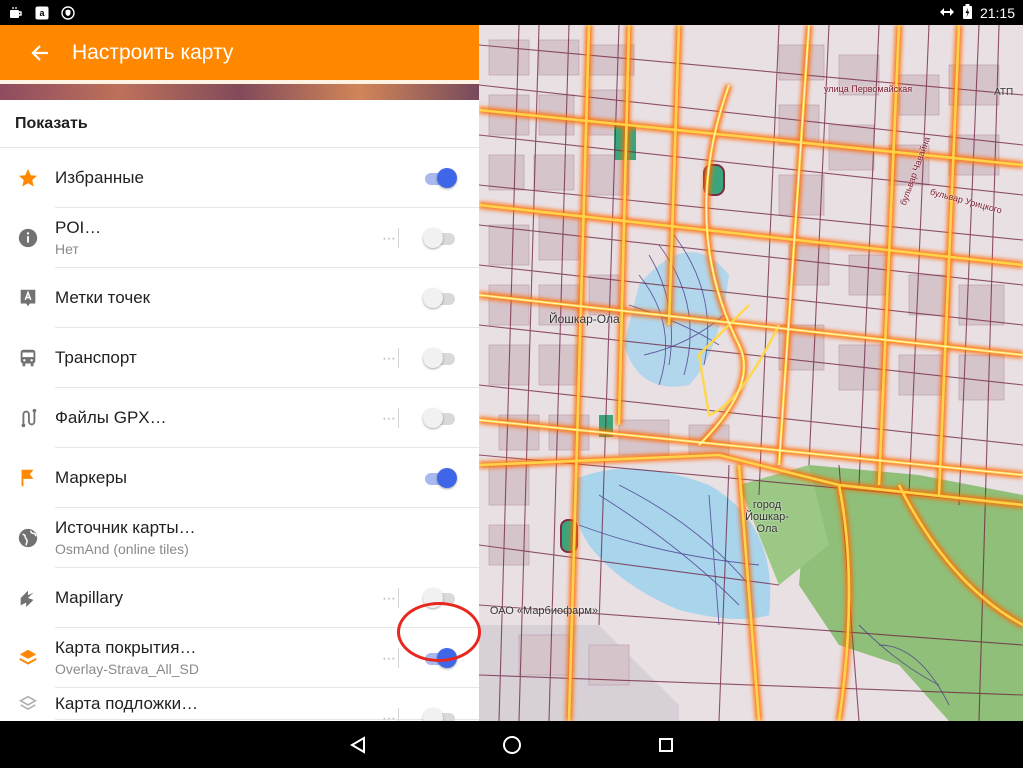 The width and height of the screenshot is (1023, 768). I want to click on settings-row: POI… Нет ⋯, so click(239, 238).